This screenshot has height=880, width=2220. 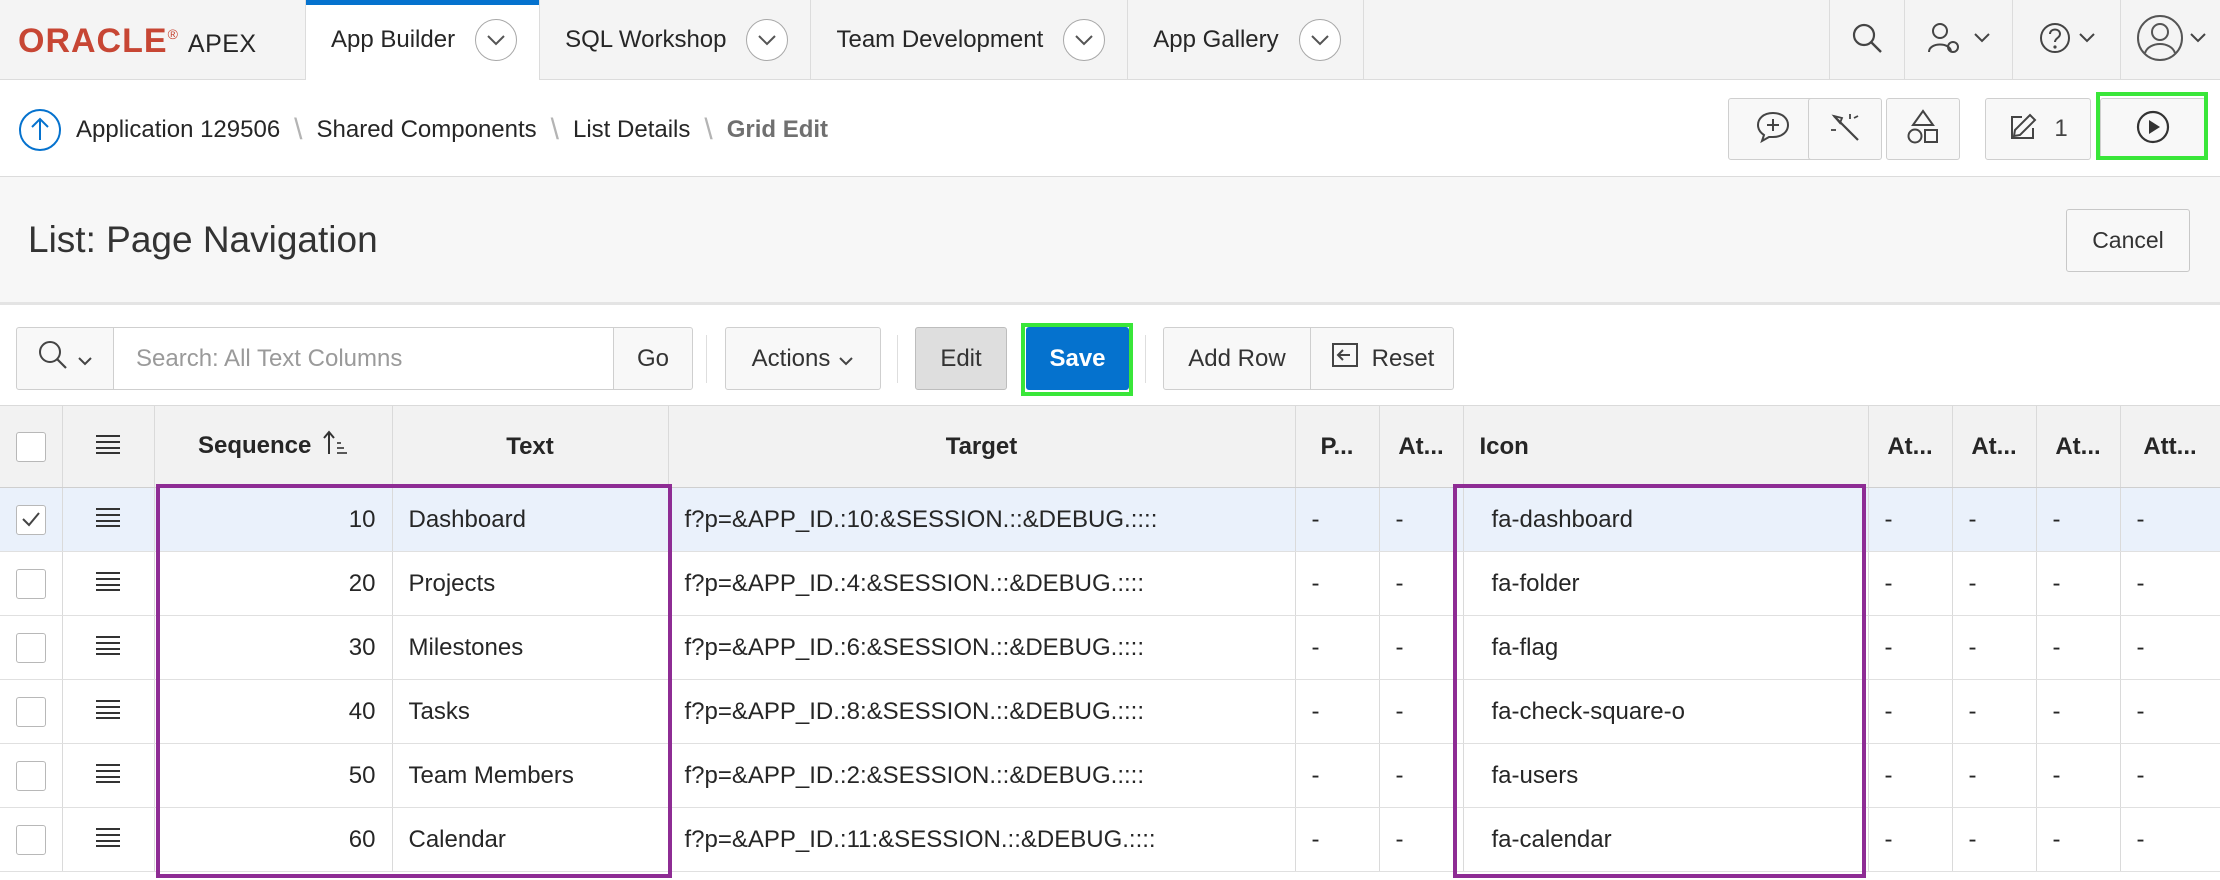 I want to click on actions-menu-button: Actions, so click(x=803, y=358).